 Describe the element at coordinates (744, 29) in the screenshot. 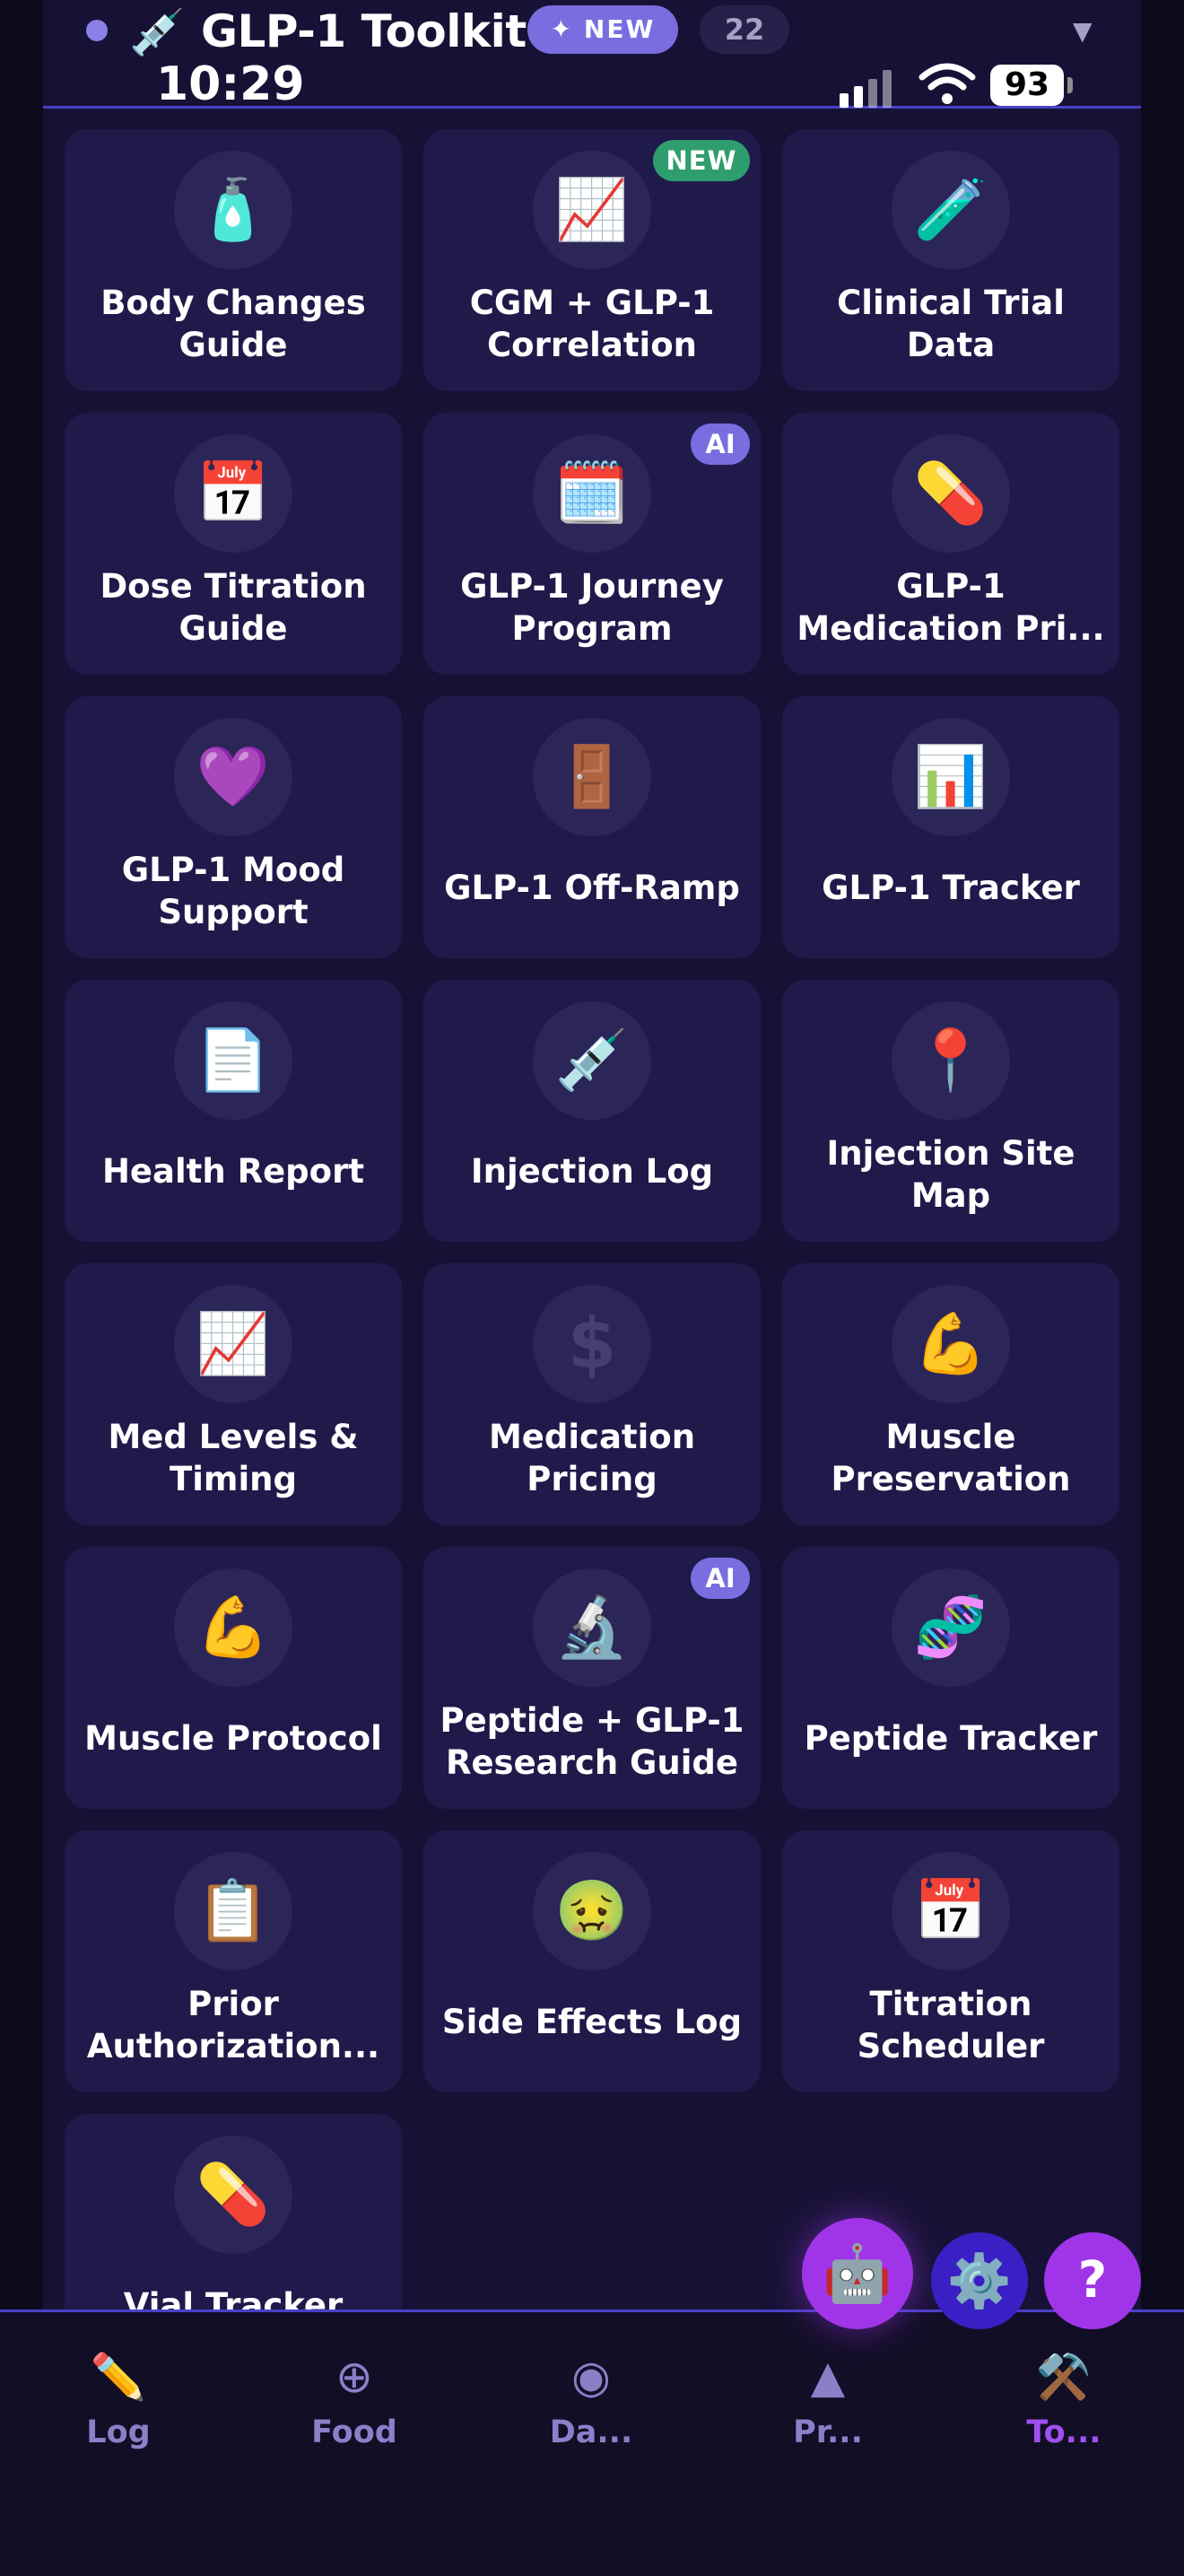

I see `tool-count-badge: 22` at that location.